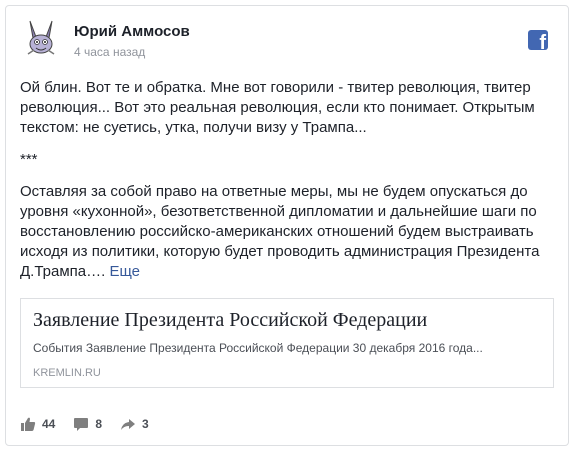 The image size is (576, 453). I want to click on share-count: 3, so click(134, 424).